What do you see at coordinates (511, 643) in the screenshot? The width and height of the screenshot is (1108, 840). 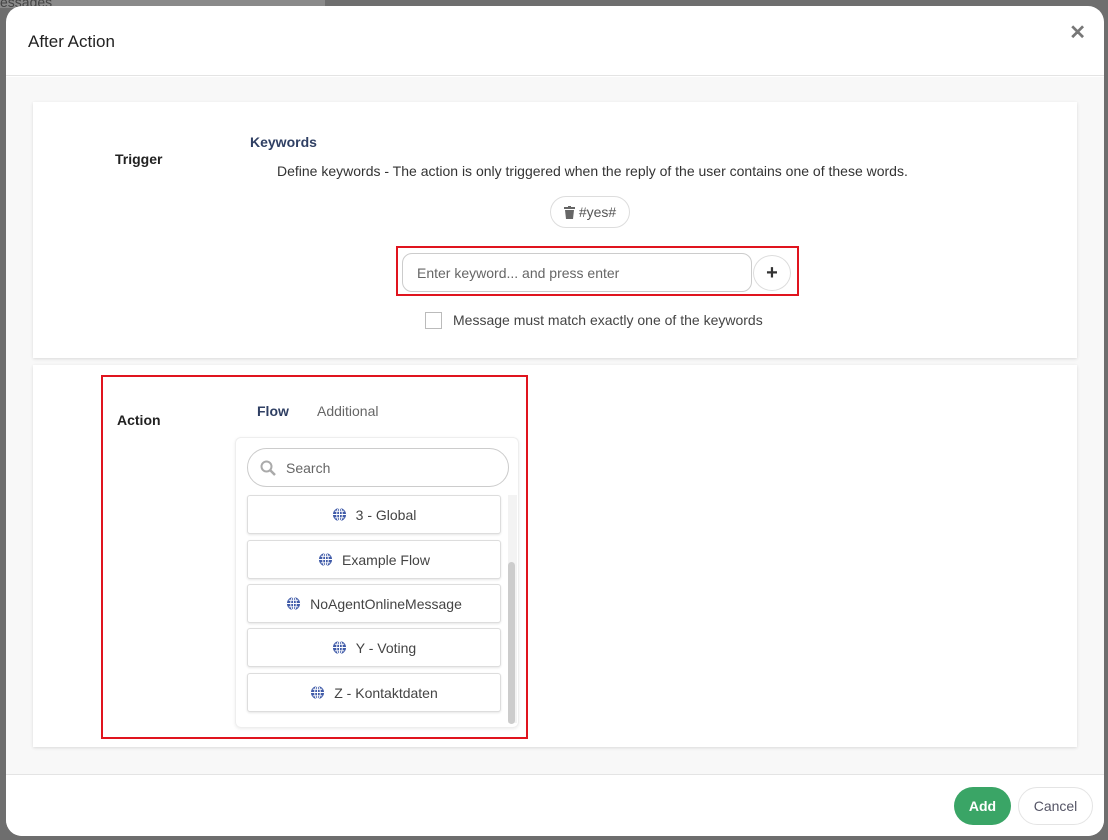 I see `scrollbar-thumb` at bounding box center [511, 643].